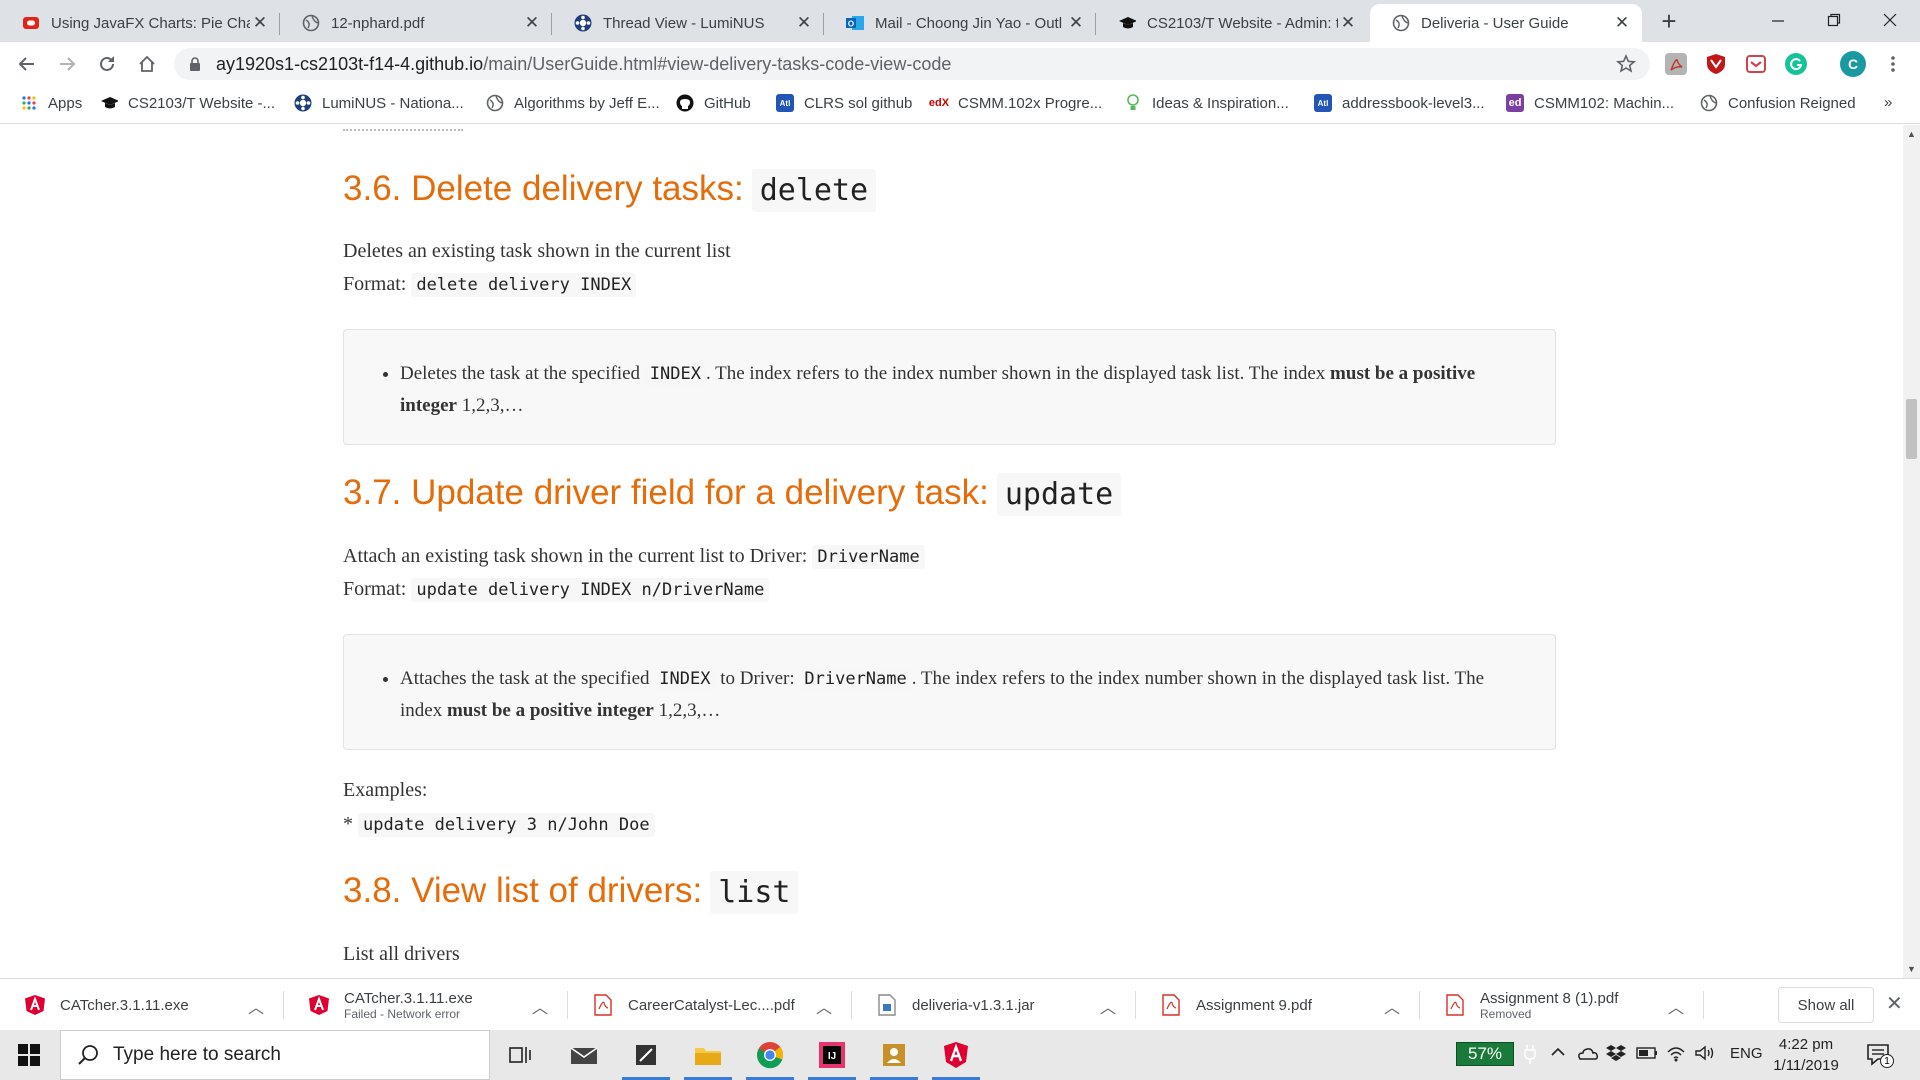  I want to click on wifi-icon, so click(1676, 1055).